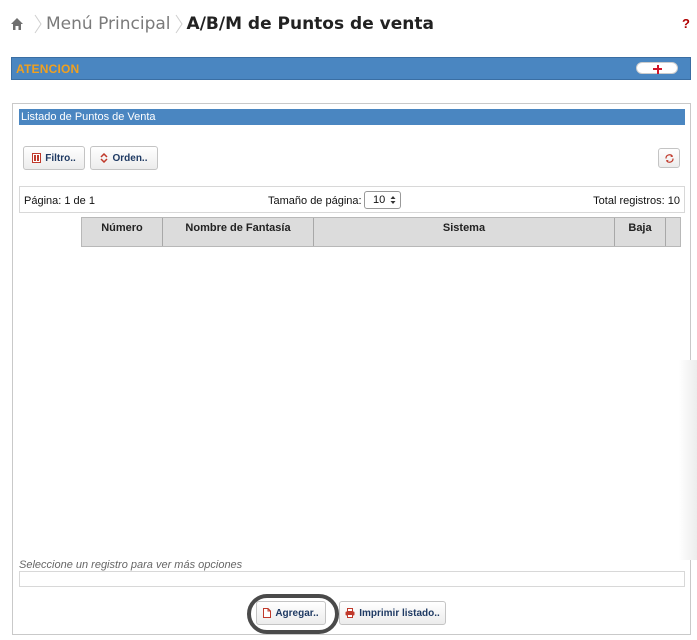 The image size is (697, 640). What do you see at coordinates (686, 23) in the screenshot?
I see `help-link: ?` at bounding box center [686, 23].